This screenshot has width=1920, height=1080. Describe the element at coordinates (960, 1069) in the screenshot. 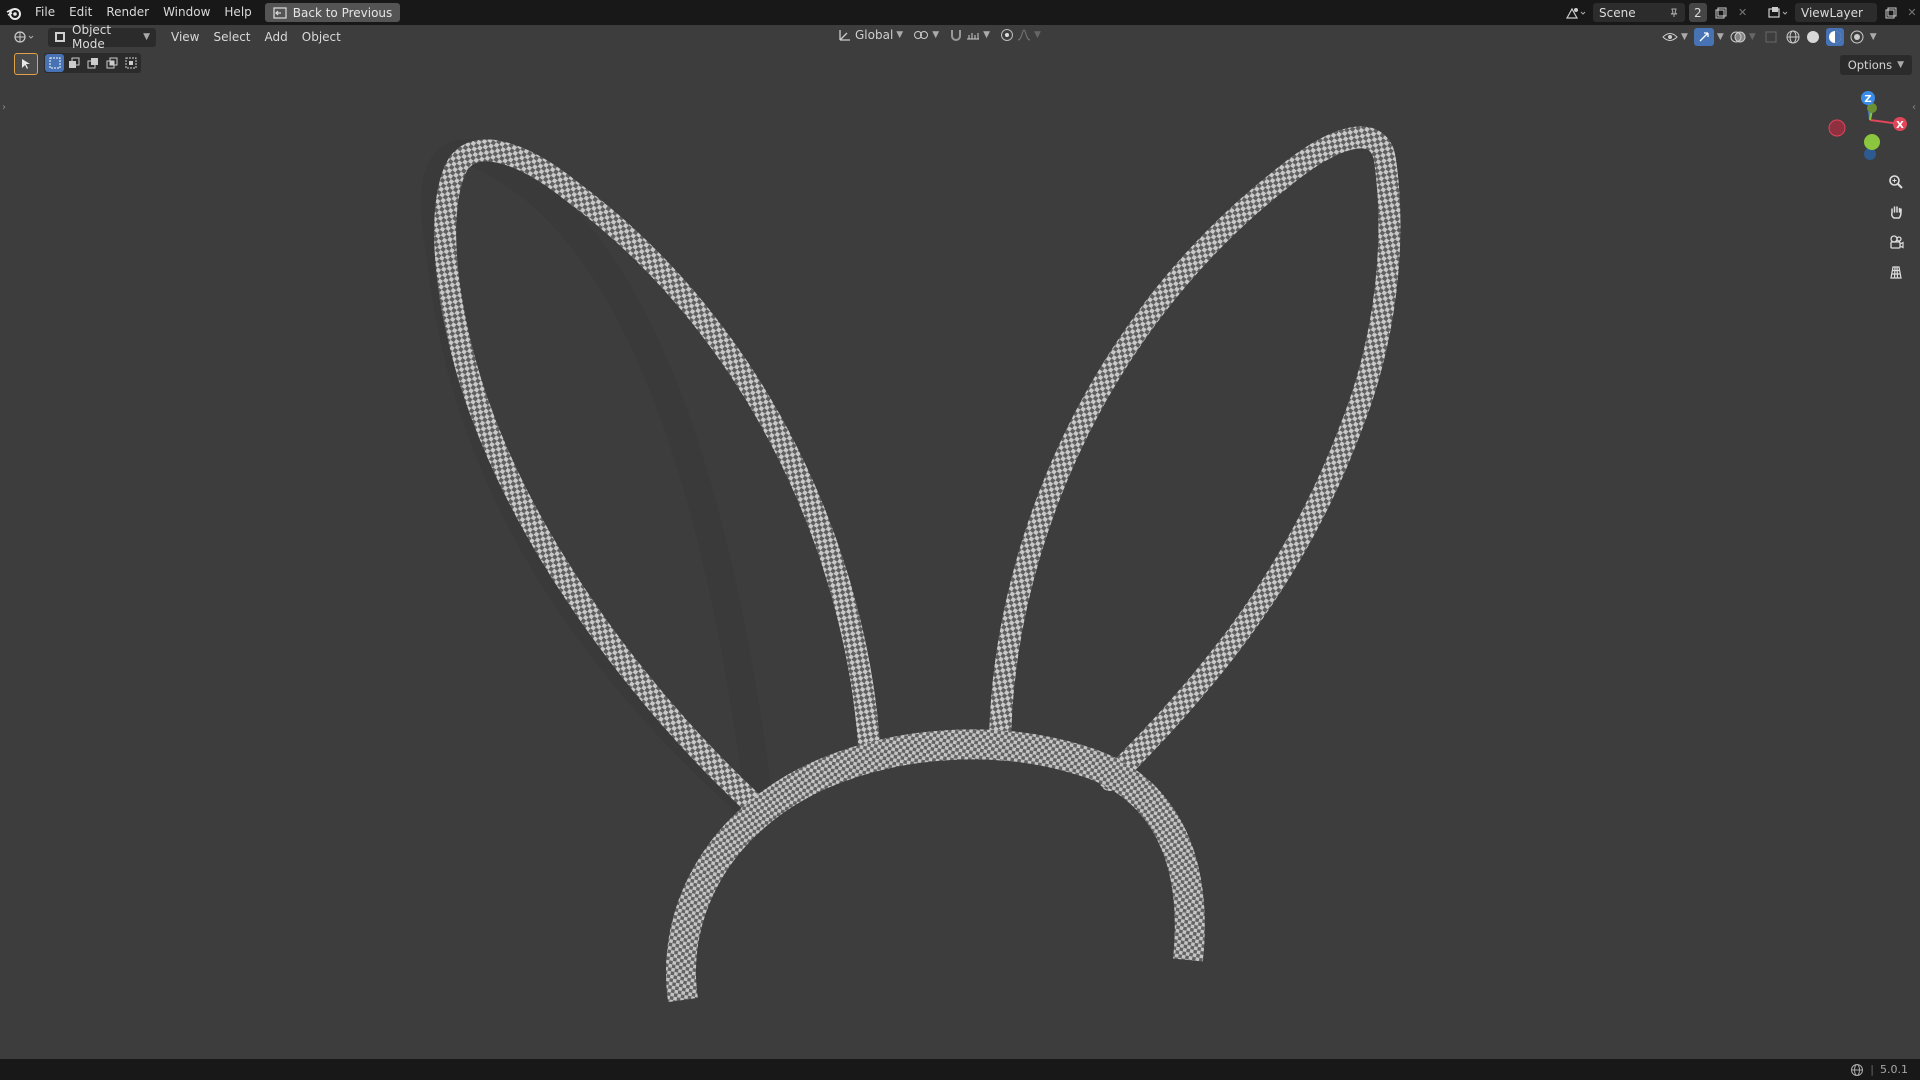

I see `status-bar: | 5.0.1` at that location.